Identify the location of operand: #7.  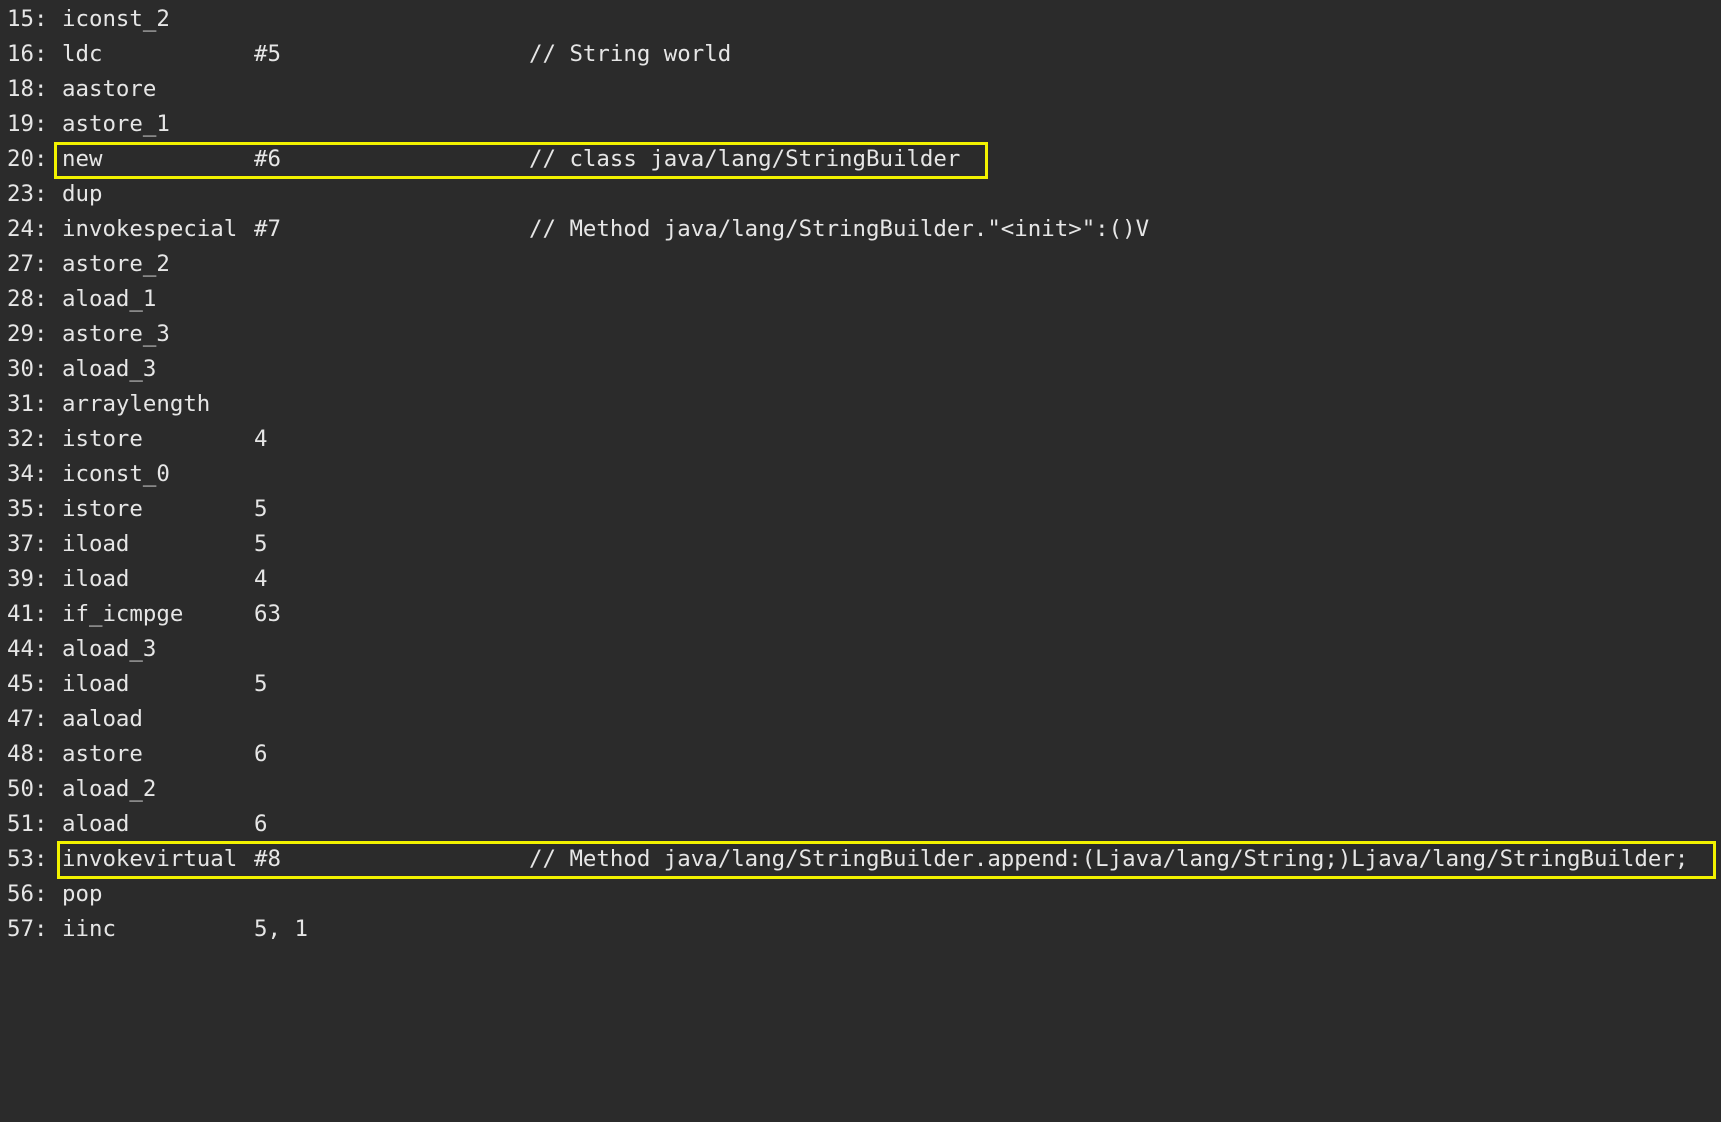
(267, 229).